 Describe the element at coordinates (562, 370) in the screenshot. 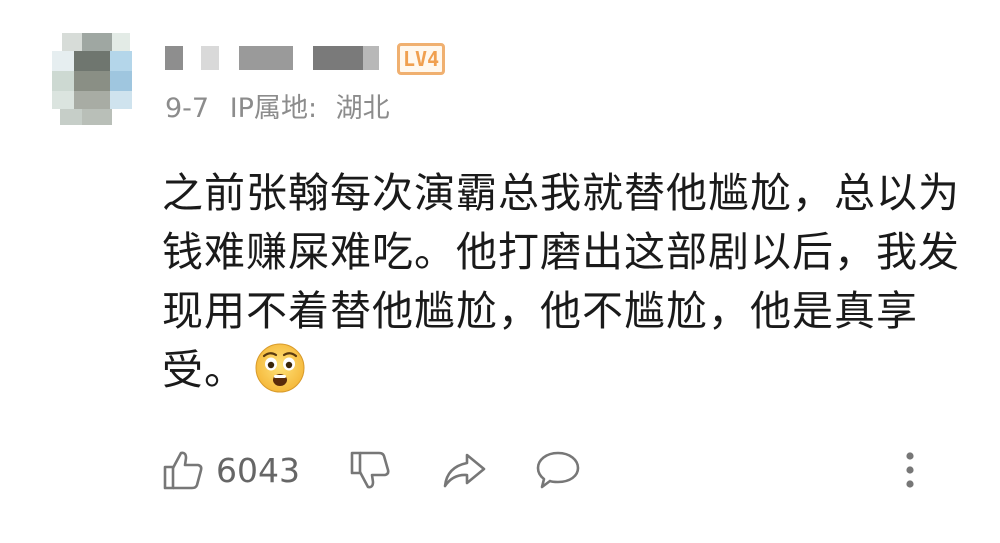

I see `comment-line-last: 受。` at that location.